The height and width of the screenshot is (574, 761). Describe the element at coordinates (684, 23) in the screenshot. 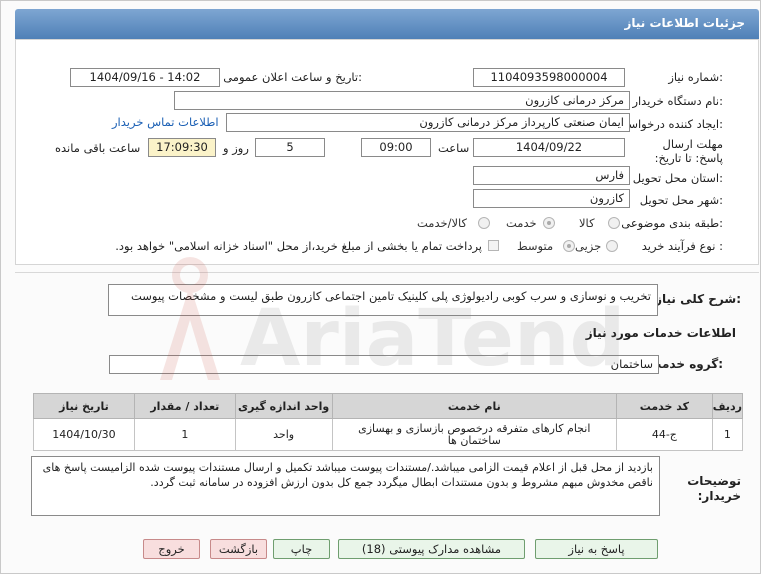

I see `page-title: جزئیات اطلاعات نیاز` at that location.